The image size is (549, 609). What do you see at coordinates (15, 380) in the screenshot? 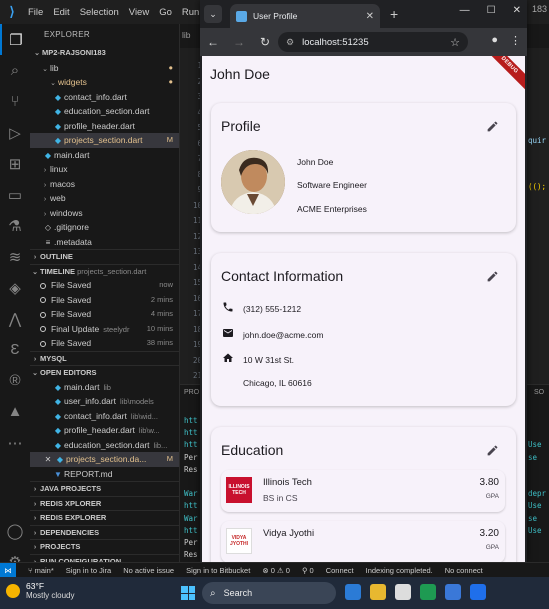
I see `redis-icon: ®` at bounding box center [15, 380].